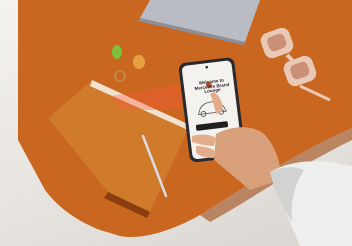  I want to click on amber-glass, so click(139, 62).